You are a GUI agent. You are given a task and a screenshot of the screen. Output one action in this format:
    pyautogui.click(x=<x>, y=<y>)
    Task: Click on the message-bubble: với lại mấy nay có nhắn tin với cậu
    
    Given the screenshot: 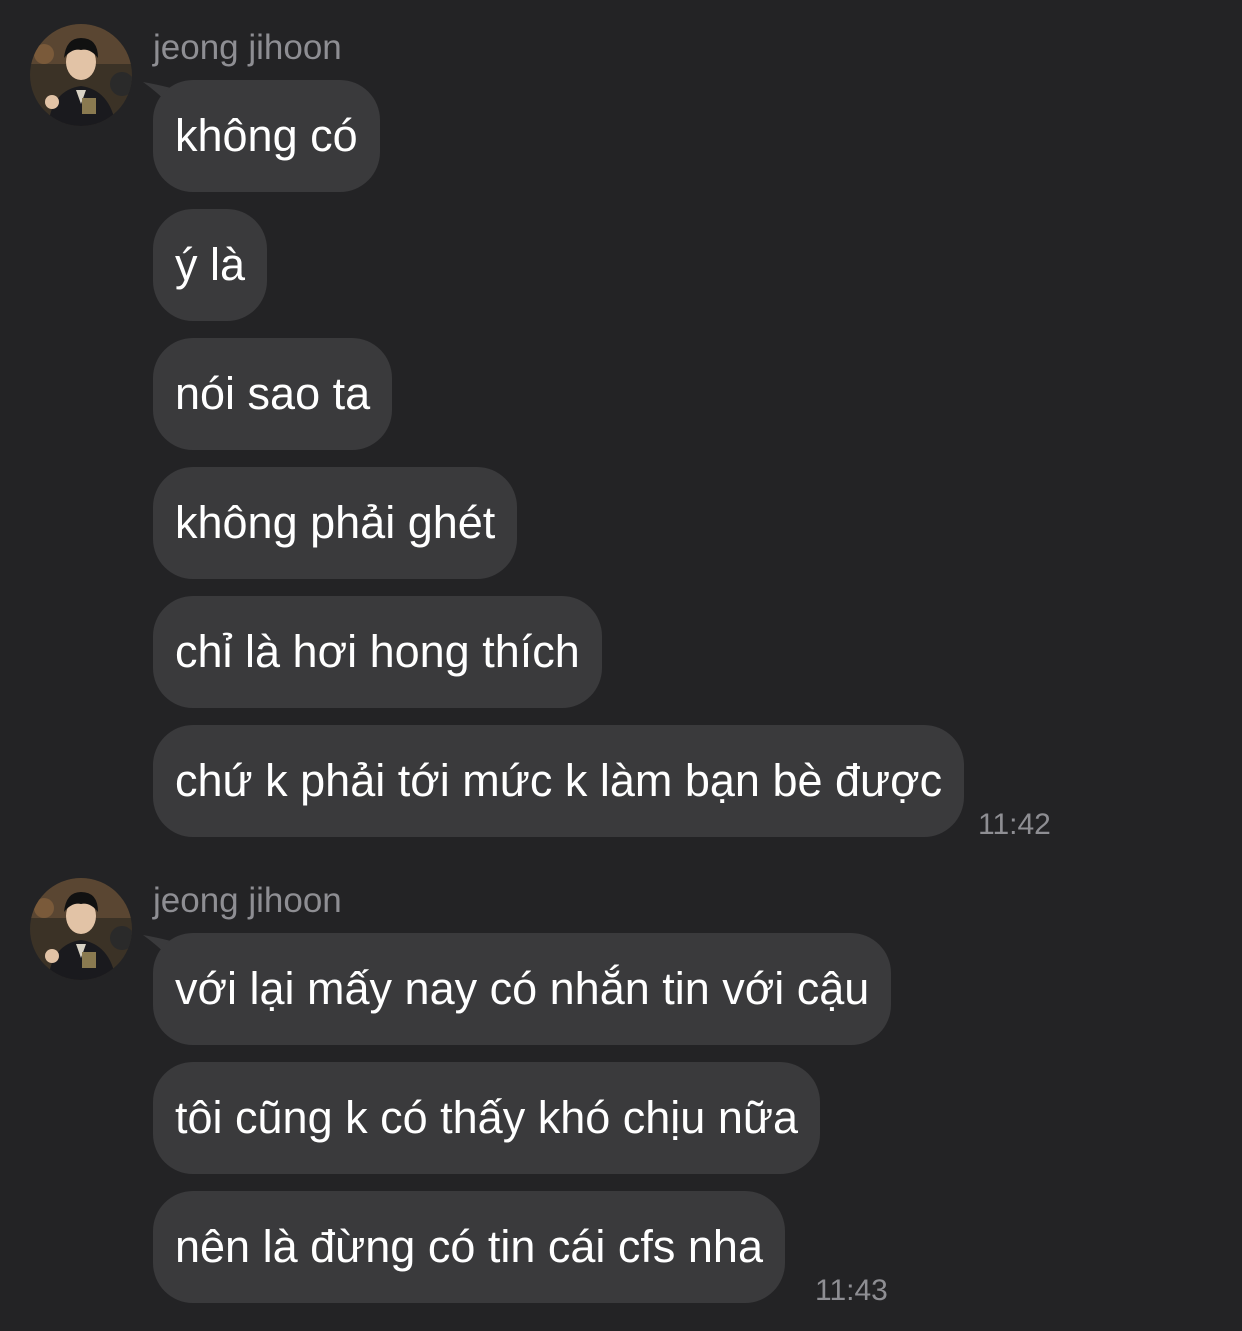 What is the action you would take?
    pyautogui.click(x=522, y=989)
    